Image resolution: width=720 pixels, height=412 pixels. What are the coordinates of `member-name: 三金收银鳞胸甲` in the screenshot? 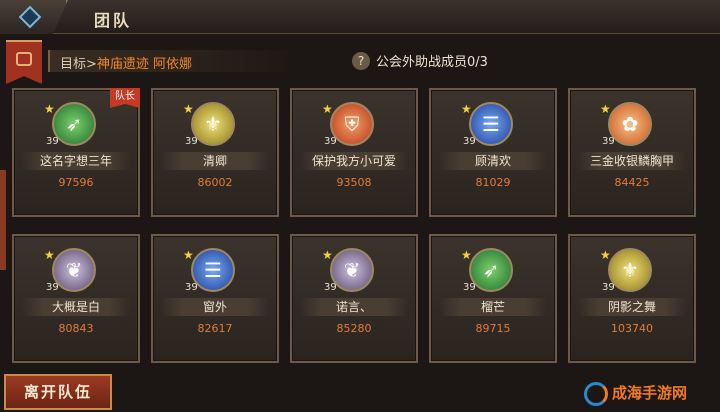 It's located at (632, 161).